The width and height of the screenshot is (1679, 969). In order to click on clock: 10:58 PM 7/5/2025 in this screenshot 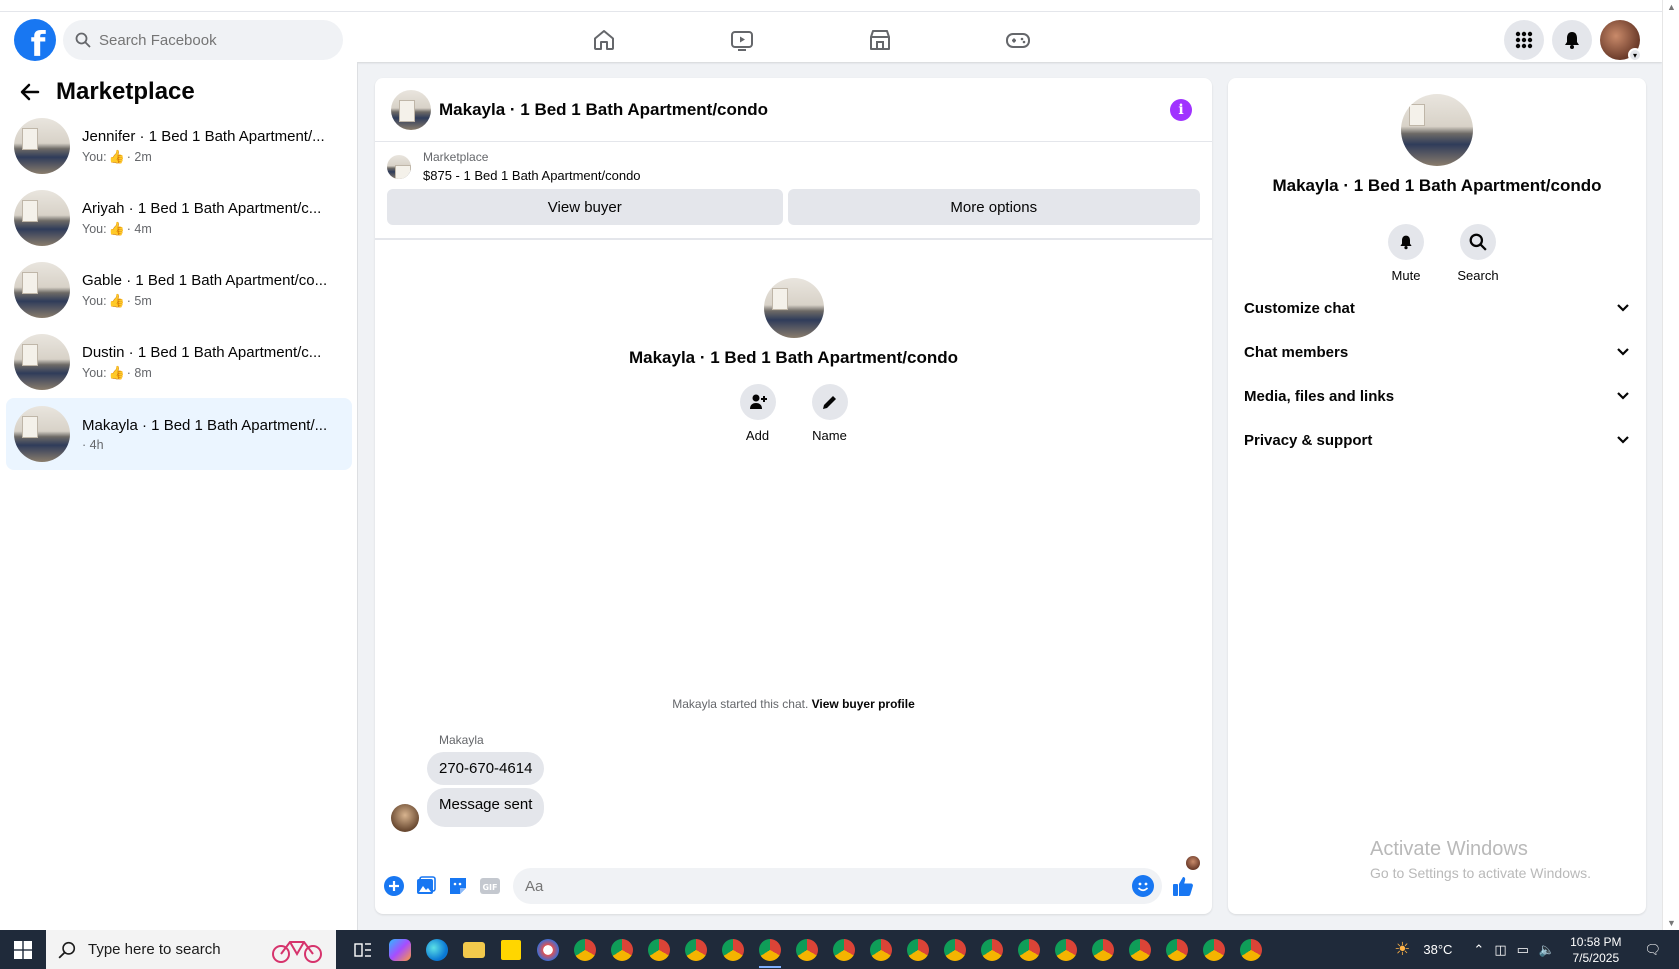, I will do `click(1595, 950)`.